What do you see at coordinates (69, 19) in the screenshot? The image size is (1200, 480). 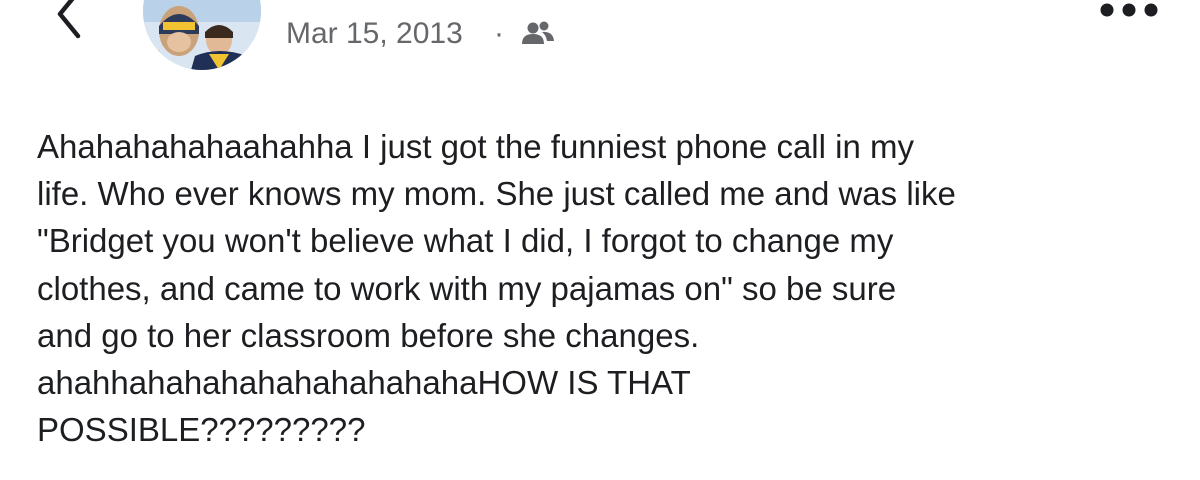 I see `chevron-left-icon` at bounding box center [69, 19].